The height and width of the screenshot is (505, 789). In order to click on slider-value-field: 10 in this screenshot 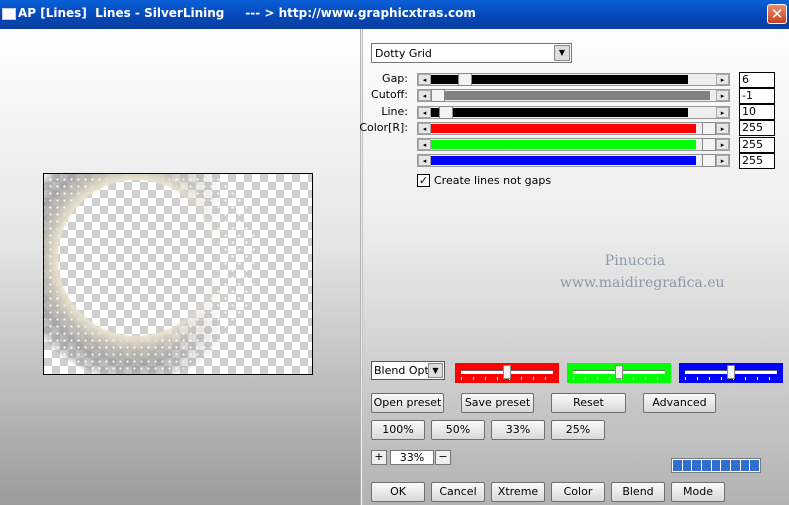, I will do `click(757, 112)`.